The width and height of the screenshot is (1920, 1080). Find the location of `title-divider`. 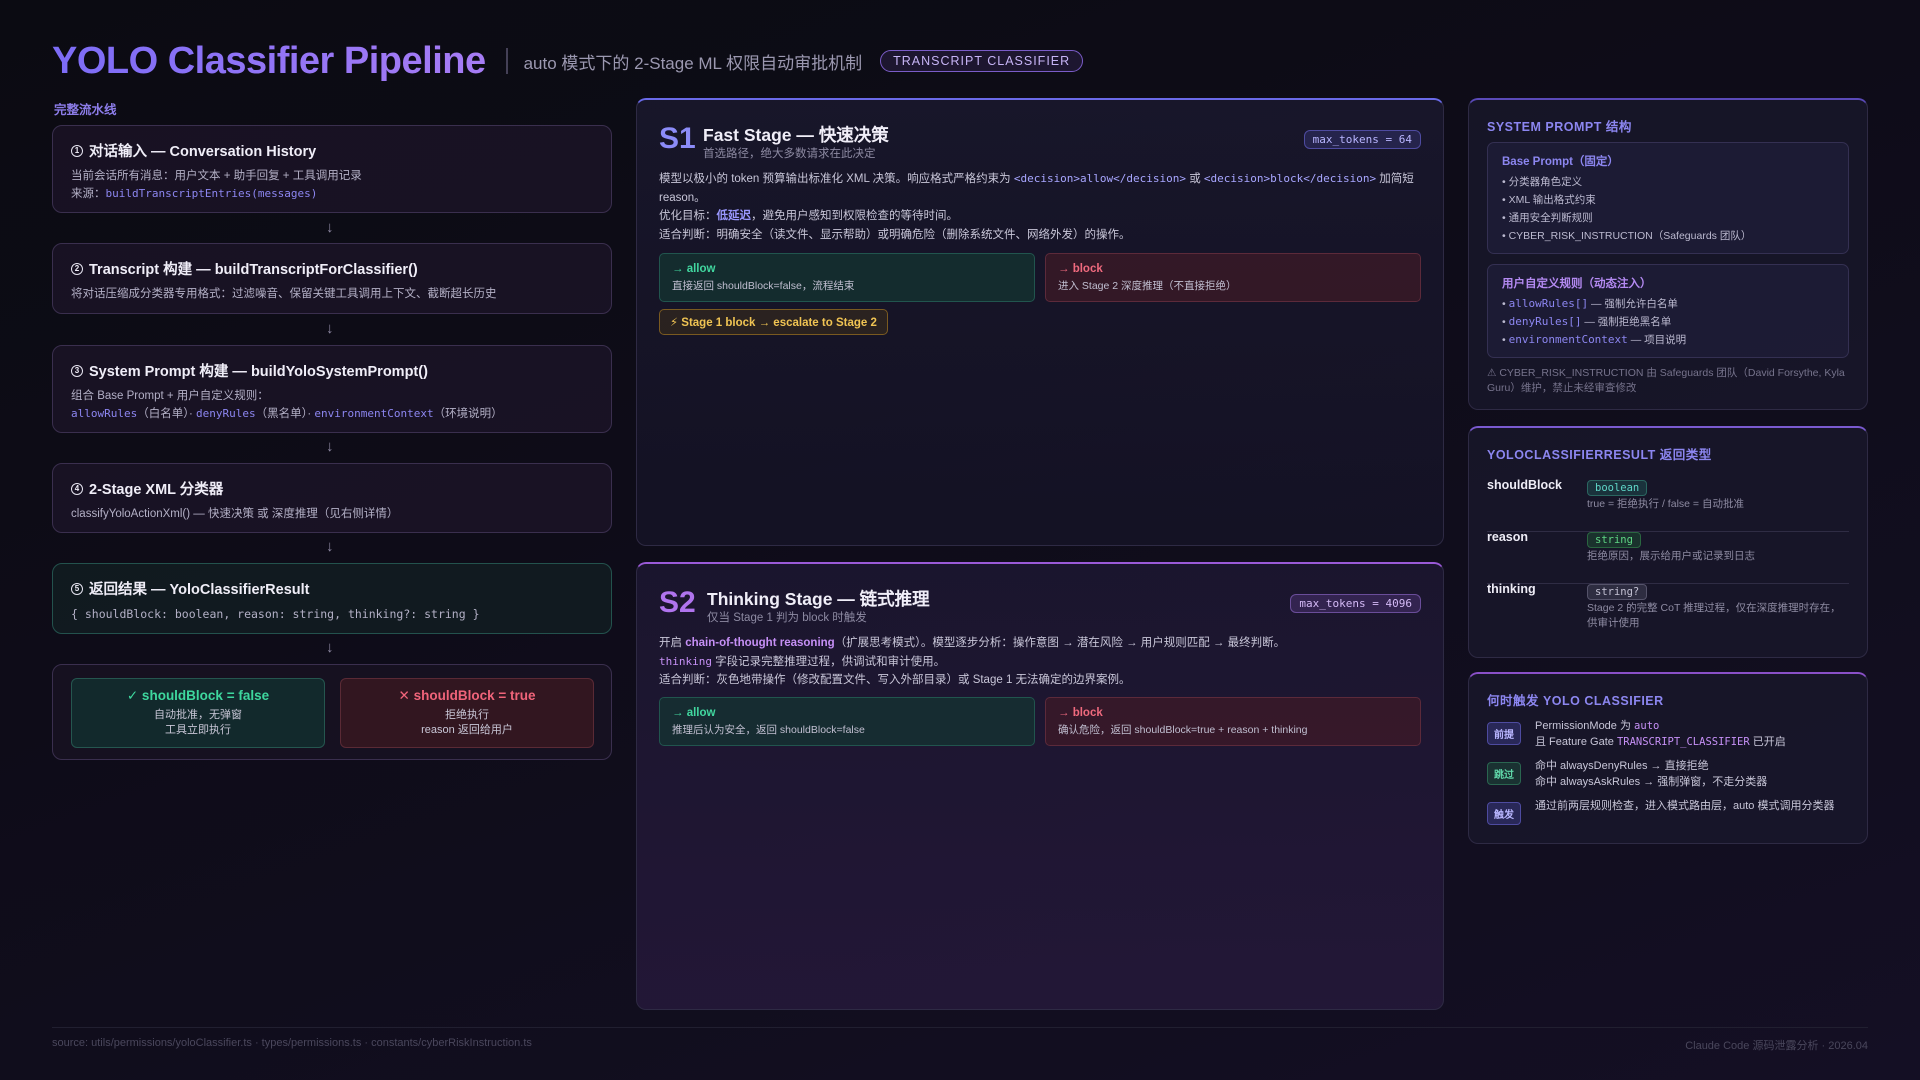

title-divider is located at coordinates (506, 61).